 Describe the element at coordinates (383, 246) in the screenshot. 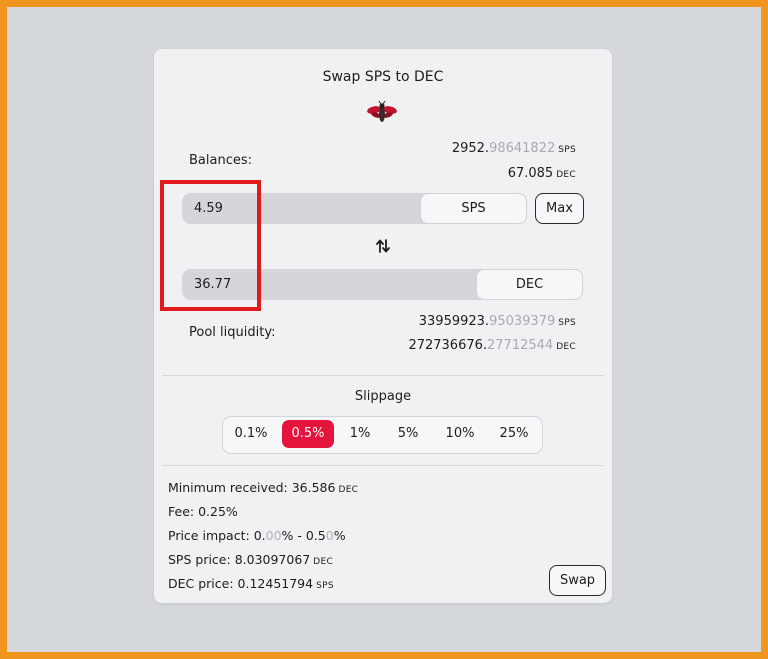

I see `swap-direction-icon` at that location.